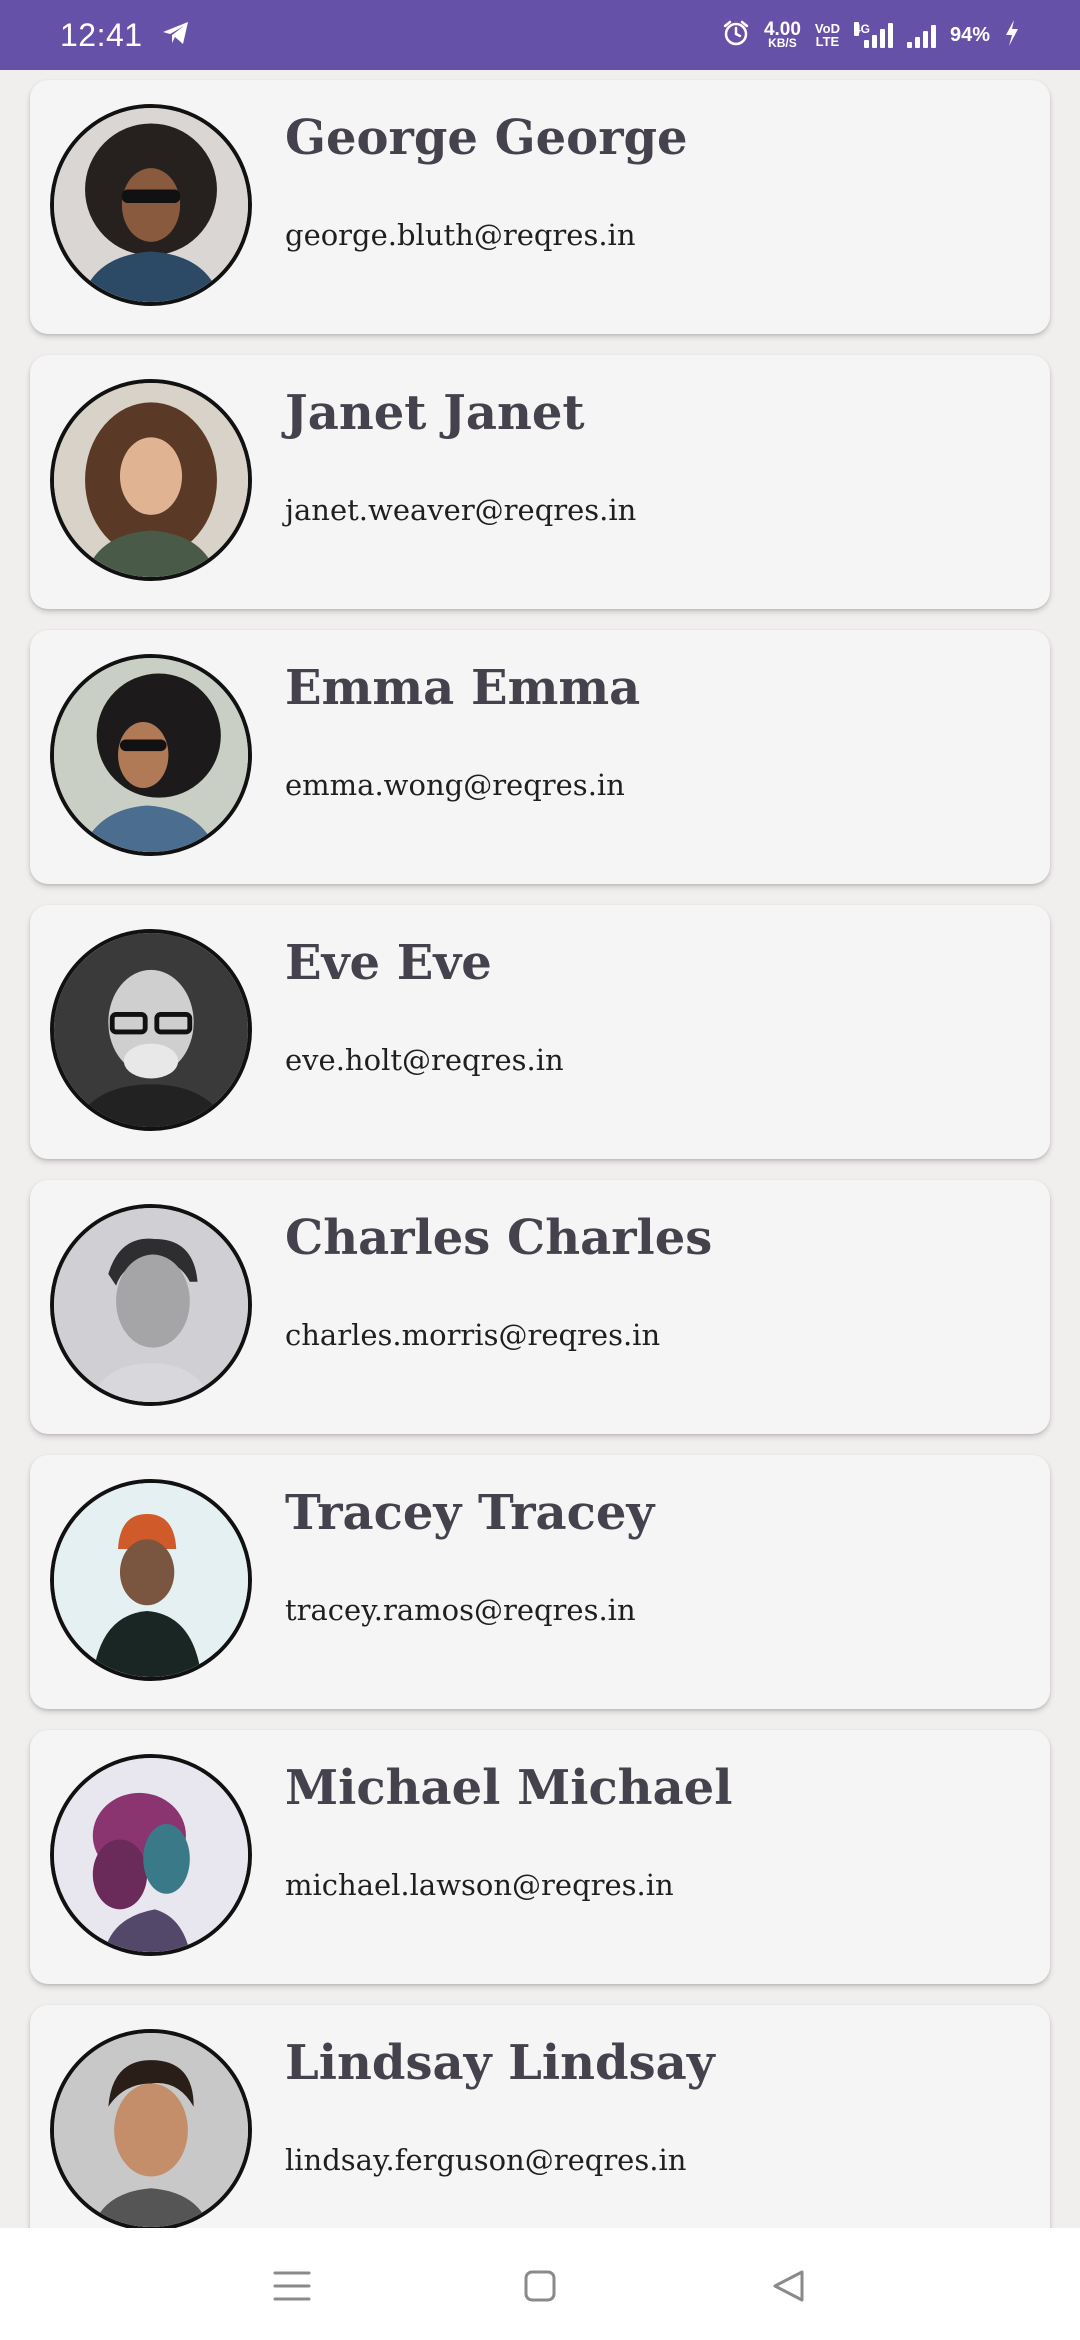 The width and height of the screenshot is (1080, 2340). I want to click on user-card: Emma Emma emma.wong@reqres.in, so click(540, 757).